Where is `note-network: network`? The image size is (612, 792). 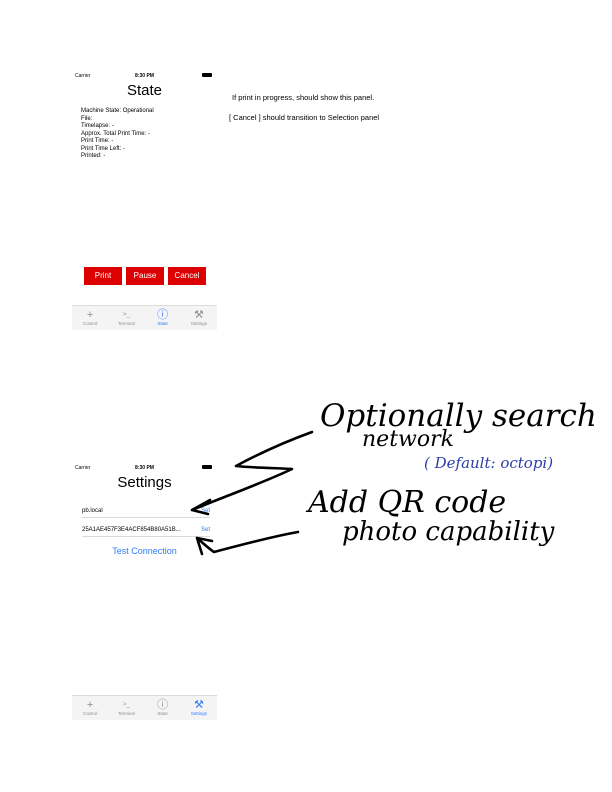 note-network: network is located at coordinates (408, 439).